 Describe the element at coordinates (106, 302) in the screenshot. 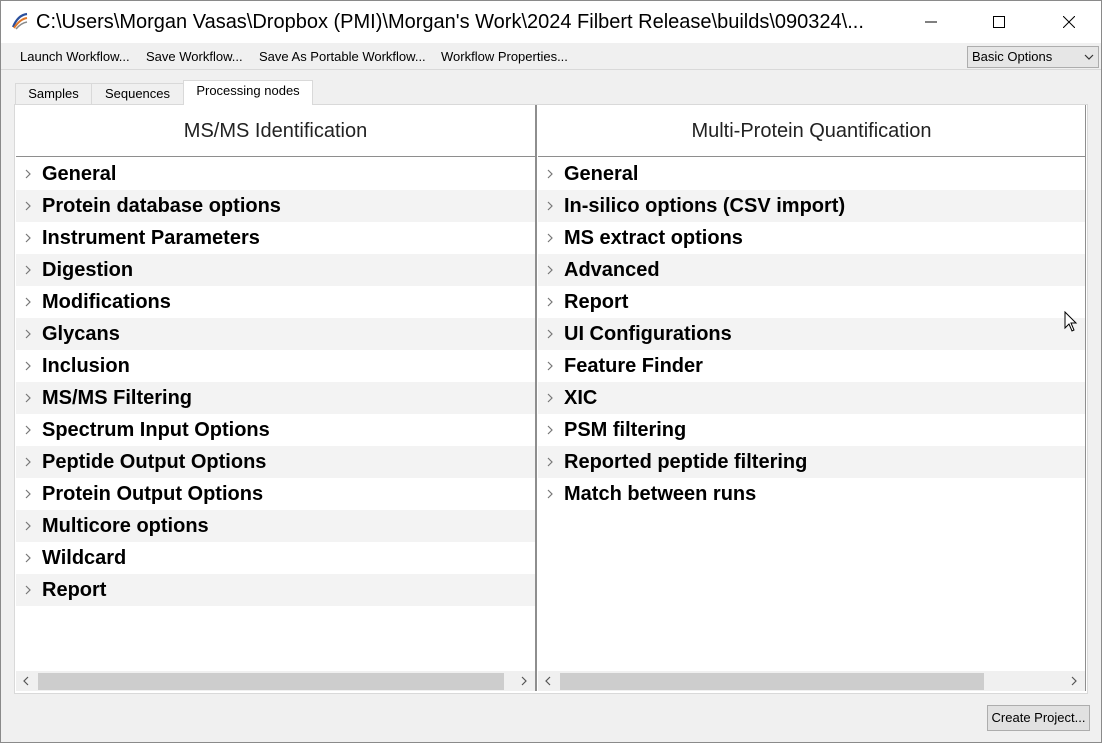

I see `tree-item-label: Modifications` at that location.